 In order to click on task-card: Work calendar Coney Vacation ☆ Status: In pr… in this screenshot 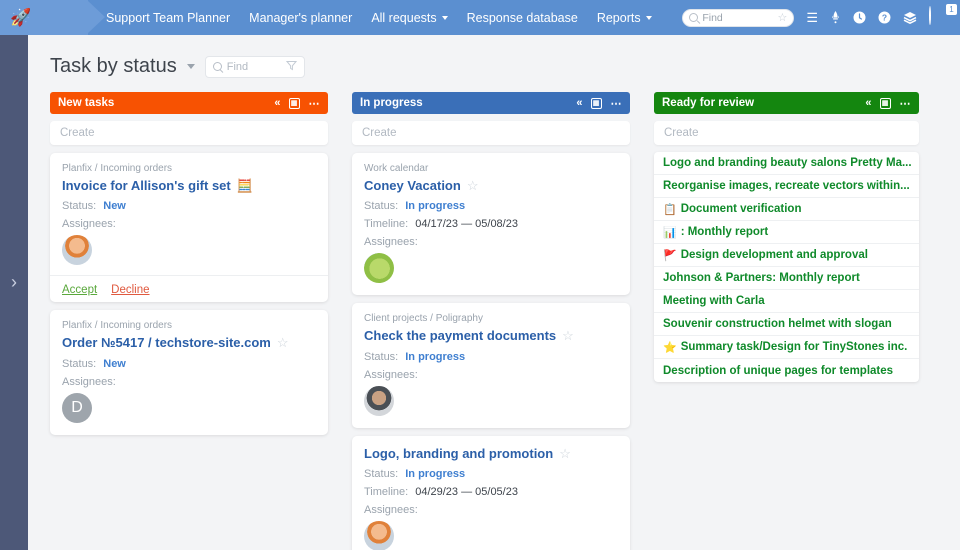, I will do `click(491, 224)`.